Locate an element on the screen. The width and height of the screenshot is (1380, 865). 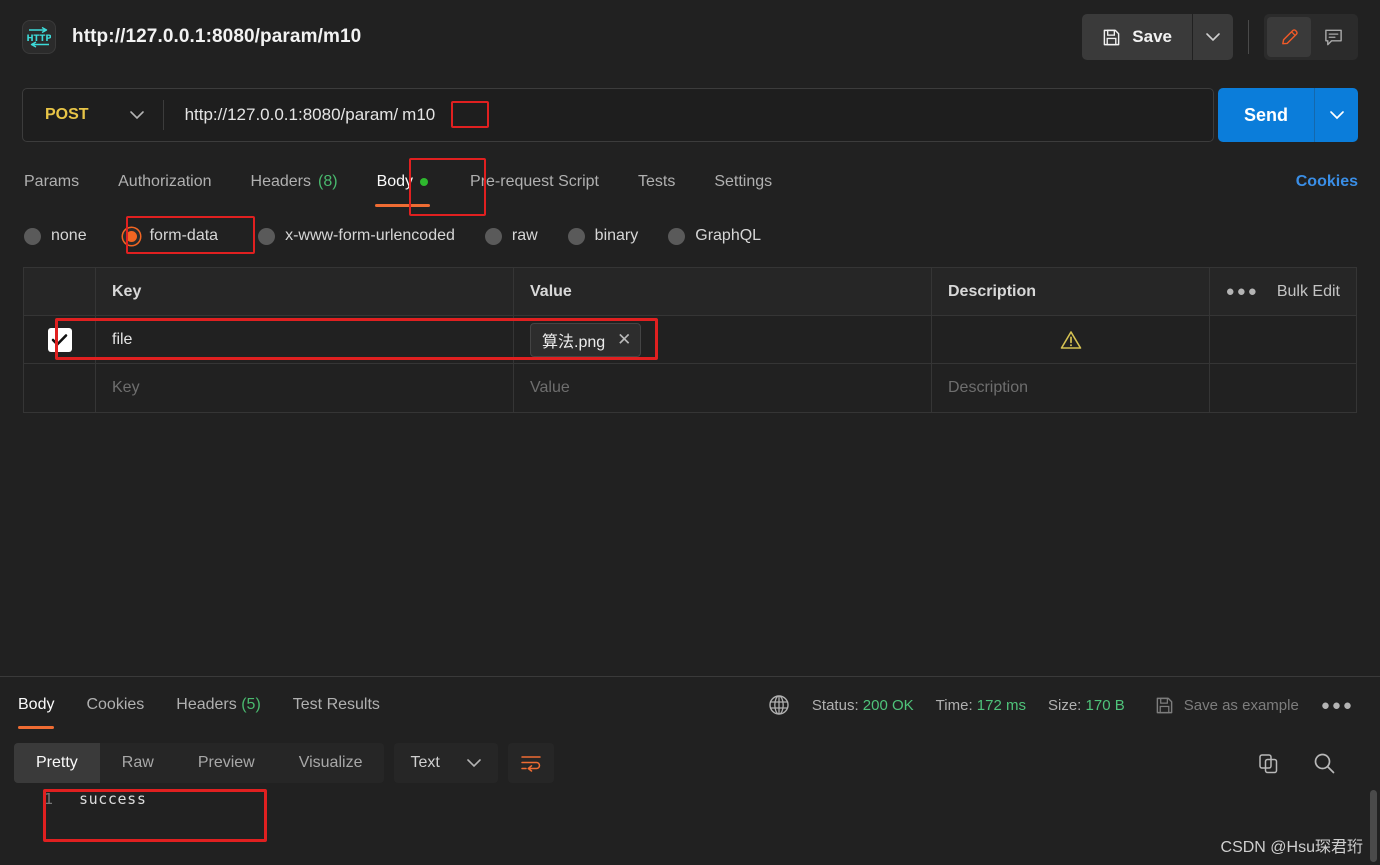
tab-body: Body is located at coordinates (402, 187).